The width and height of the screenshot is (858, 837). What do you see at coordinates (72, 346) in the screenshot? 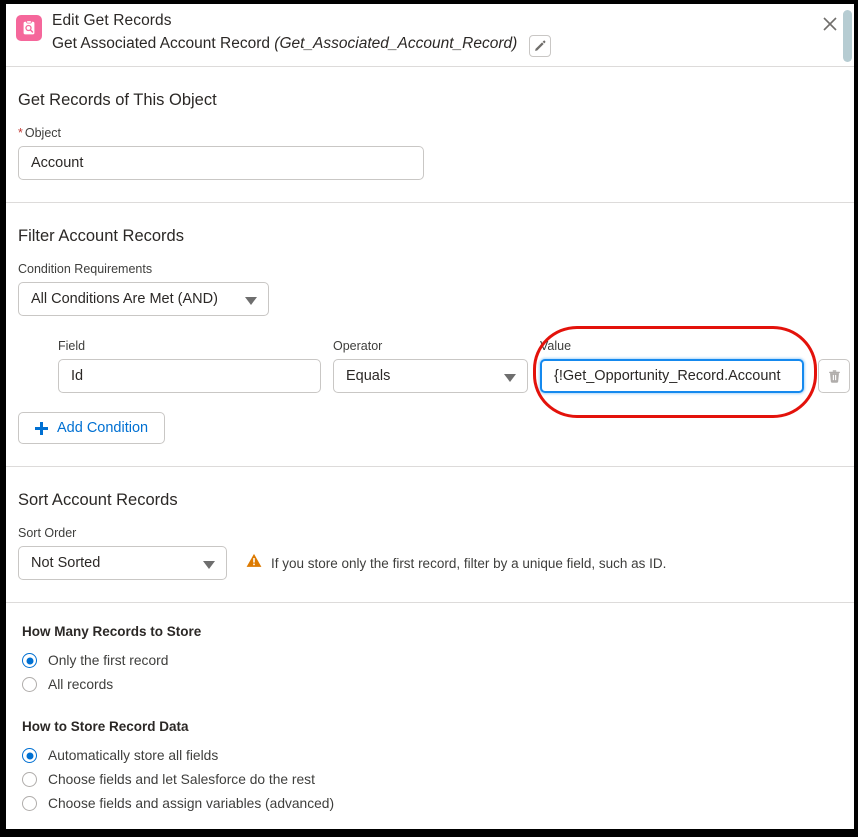
I see `field-label: Field` at bounding box center [72, 346].